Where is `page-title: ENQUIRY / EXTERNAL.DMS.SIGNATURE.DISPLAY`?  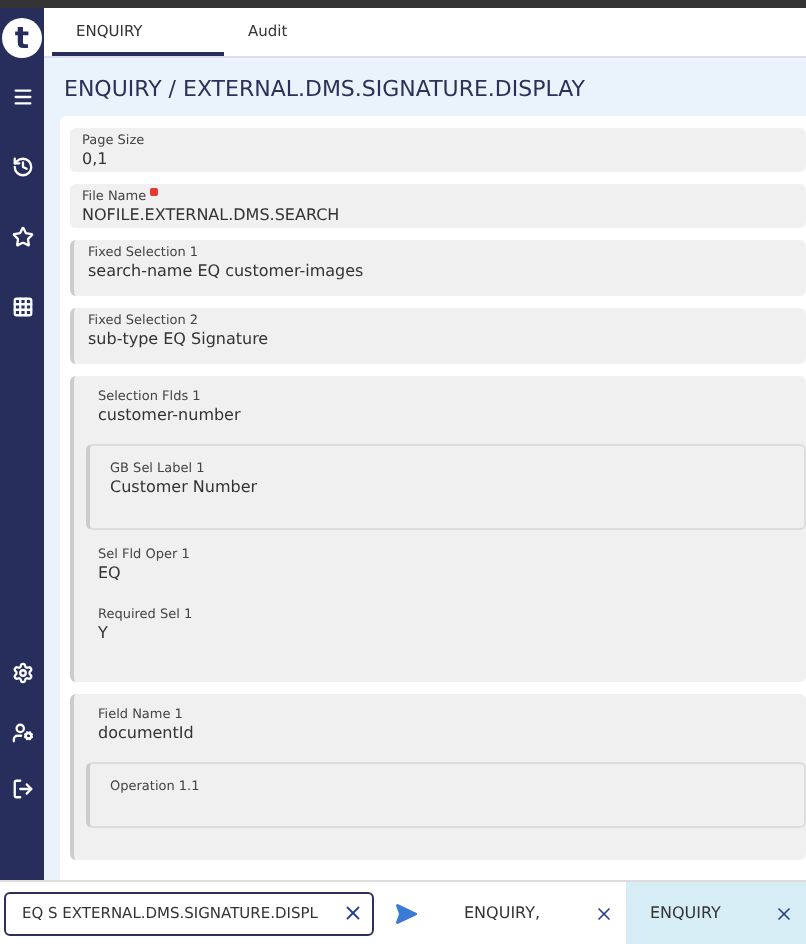 page-title: ENQUIRY / EXTERNAL.DMS.SIGNATURE.DISPLAY is located at coordinates (326, 89).